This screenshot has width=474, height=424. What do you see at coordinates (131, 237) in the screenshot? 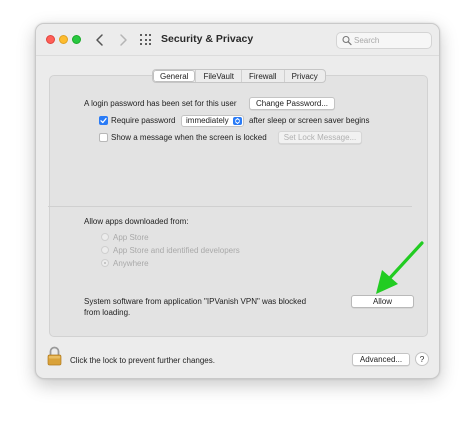
I see `radio-app-store-label: App Store` at bounding box center [131, 237].